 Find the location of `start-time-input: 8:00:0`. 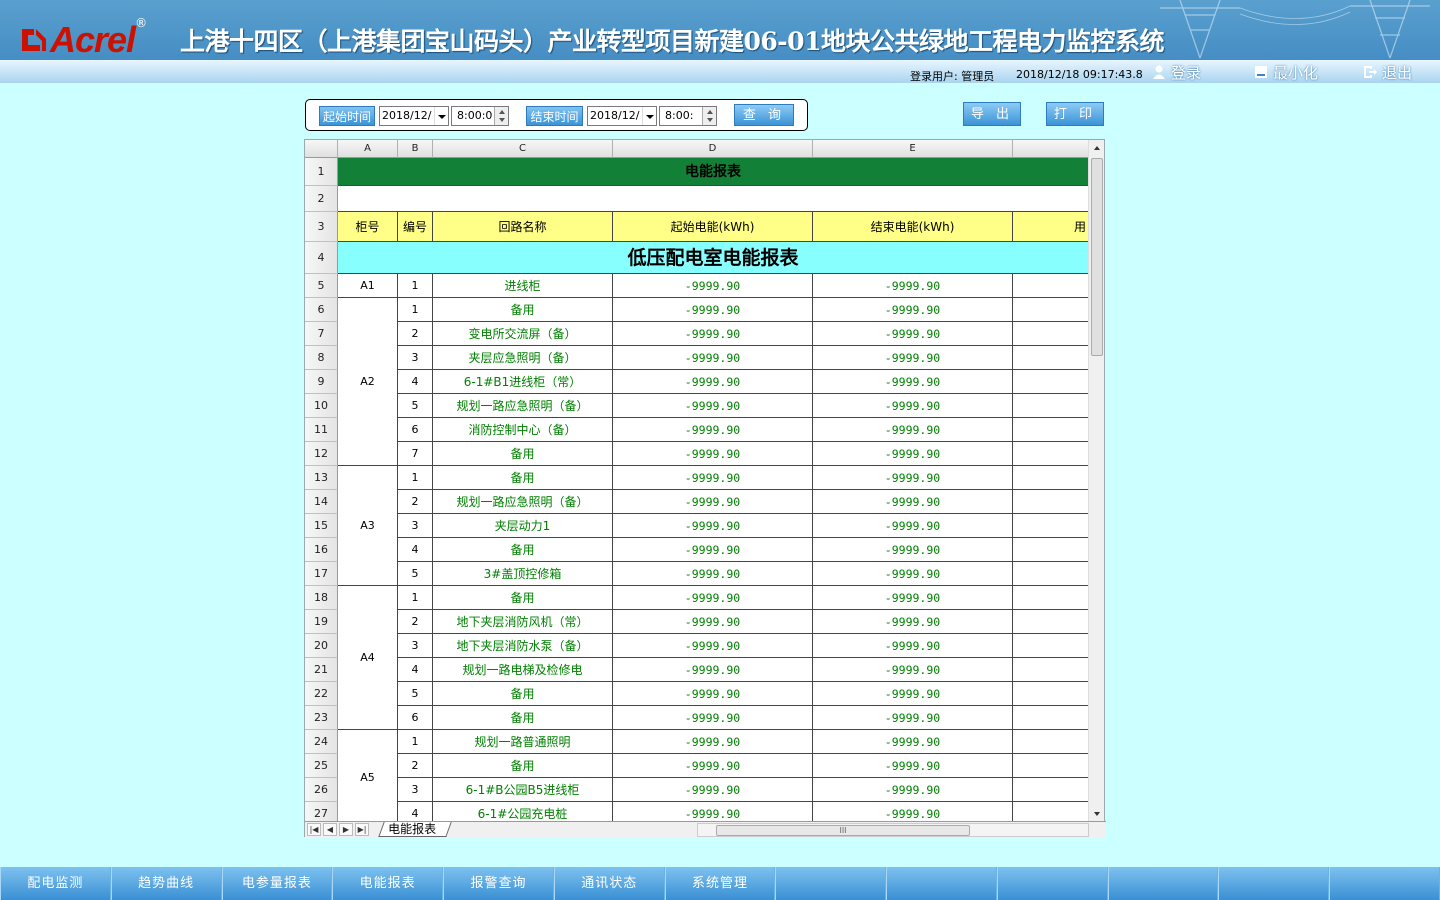

start-time-input: 8:00:0 is located at coordinates (480, 116).